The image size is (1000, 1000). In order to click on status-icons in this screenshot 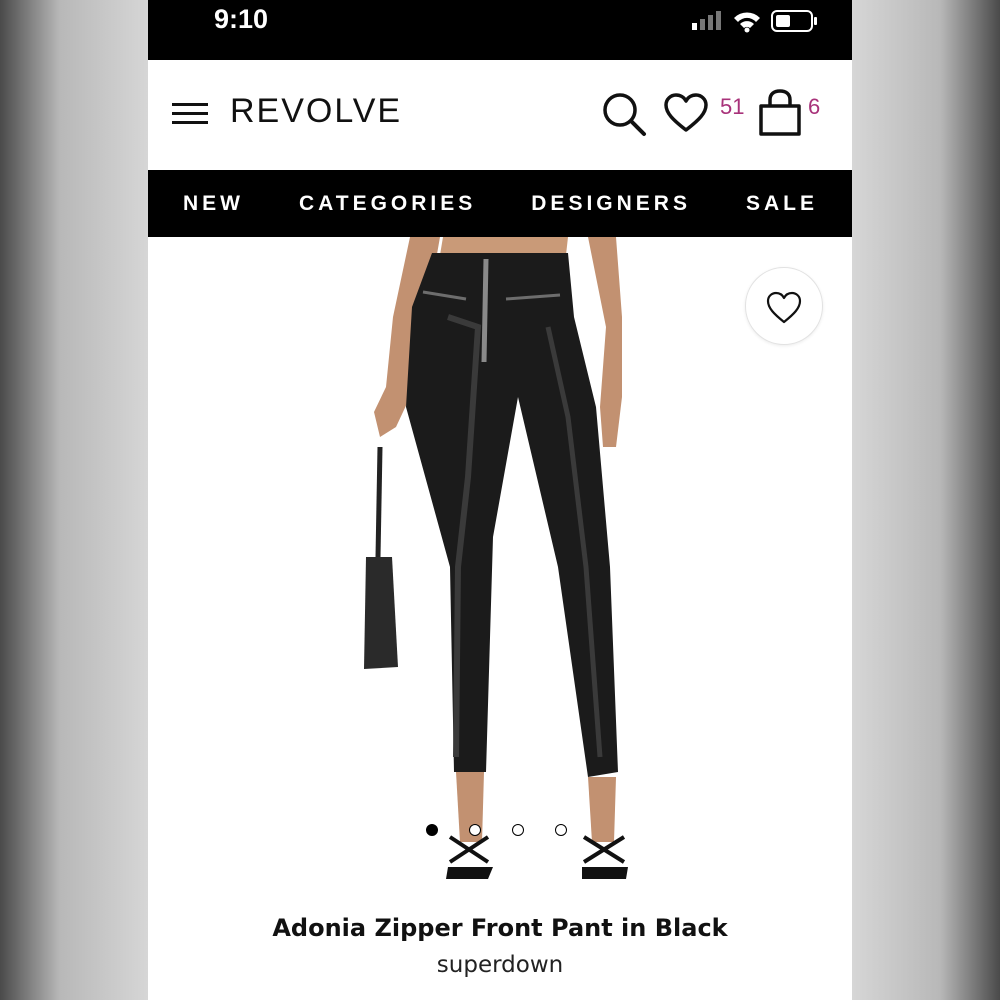, I will do `click(754, 21)`.